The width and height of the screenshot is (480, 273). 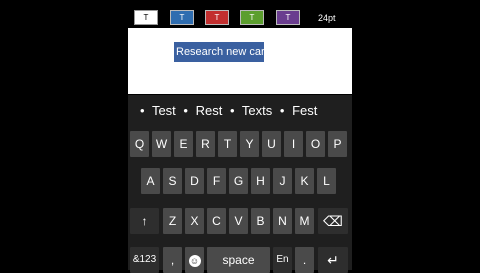 I want to click on key-q: Q, so click(x=139, y=144).